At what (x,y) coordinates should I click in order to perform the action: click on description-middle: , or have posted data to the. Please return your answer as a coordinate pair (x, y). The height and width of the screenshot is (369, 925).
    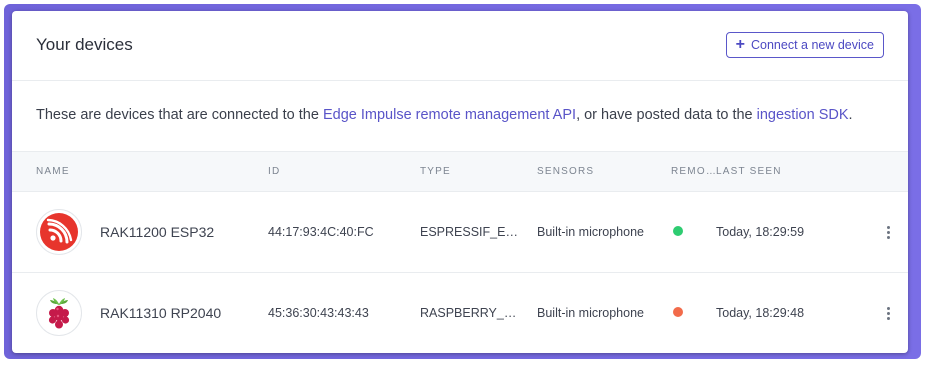
    Looking at the image, I should click on (666, 115).